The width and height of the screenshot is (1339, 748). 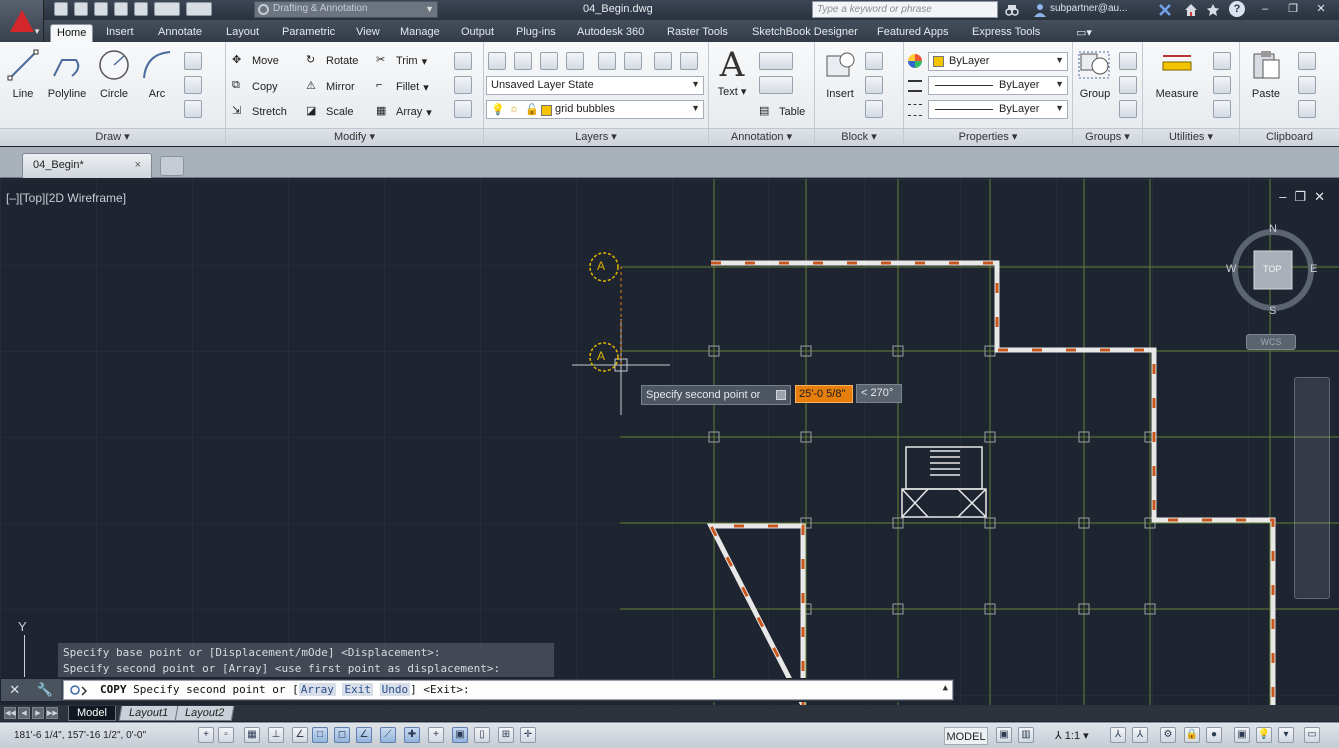 I want to click on snap-mode-icon: ▫, so click(x=226, y=735).